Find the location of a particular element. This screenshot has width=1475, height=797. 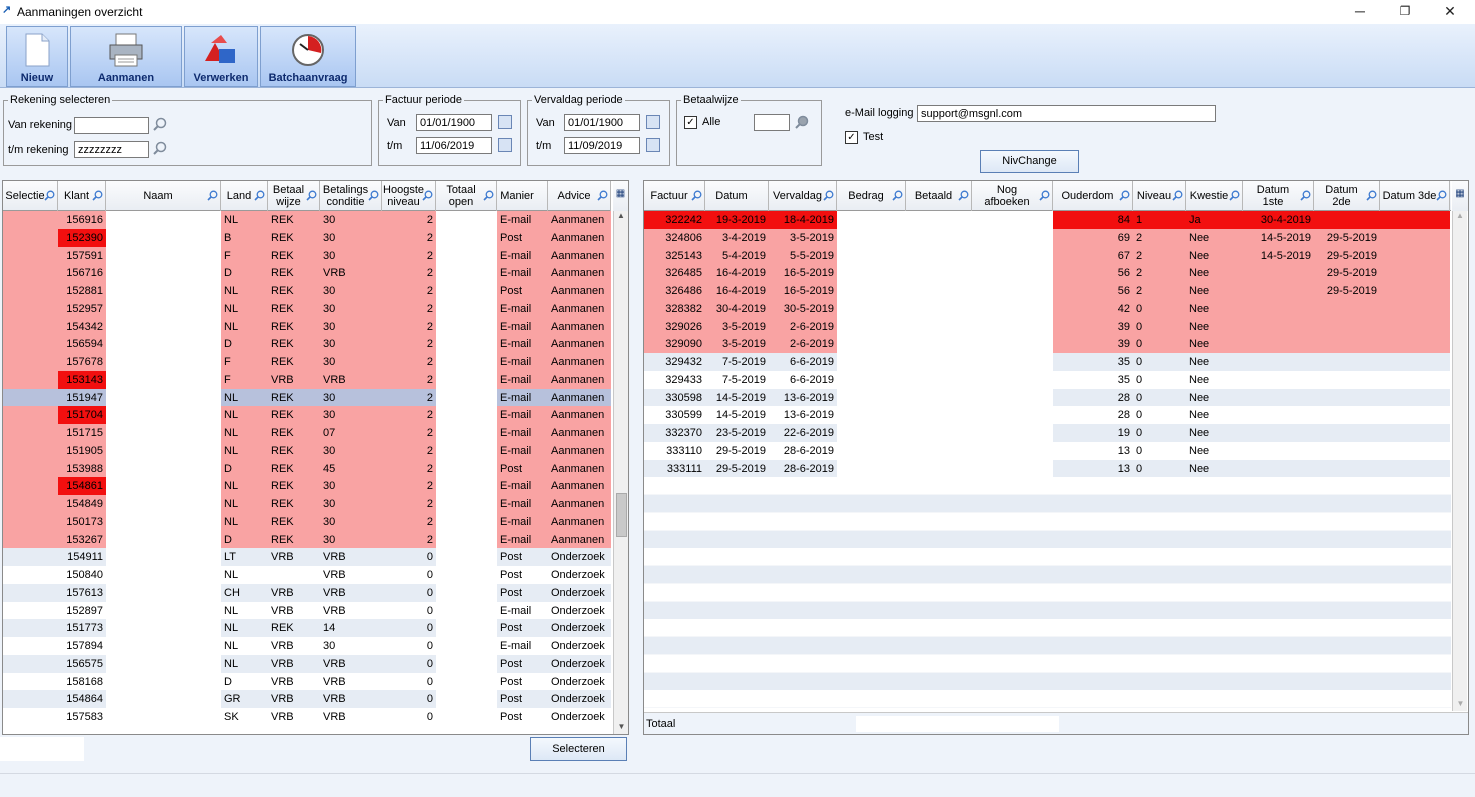

close-button: ✕ is located at coordinates (1450, 12).